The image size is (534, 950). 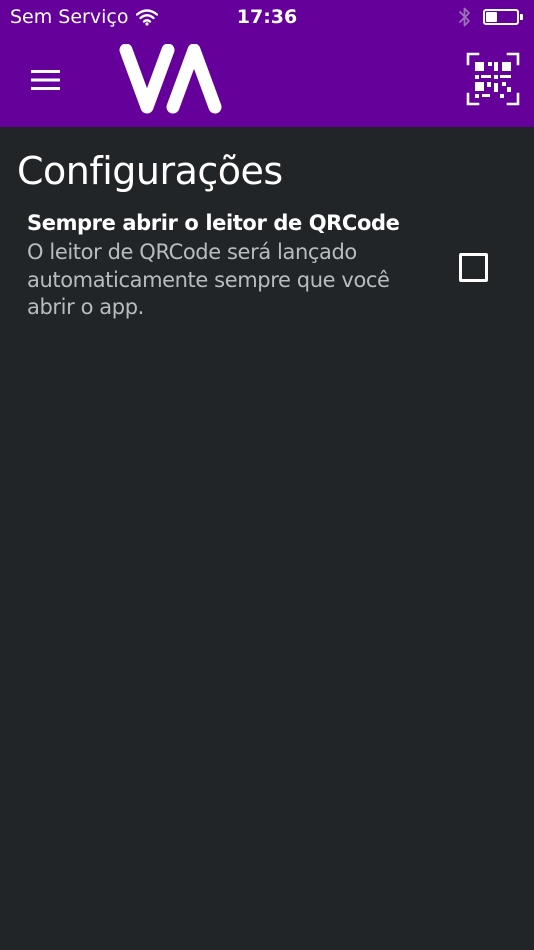 I want to click on hamburger-menu-icon, so click(x=46, y=80).